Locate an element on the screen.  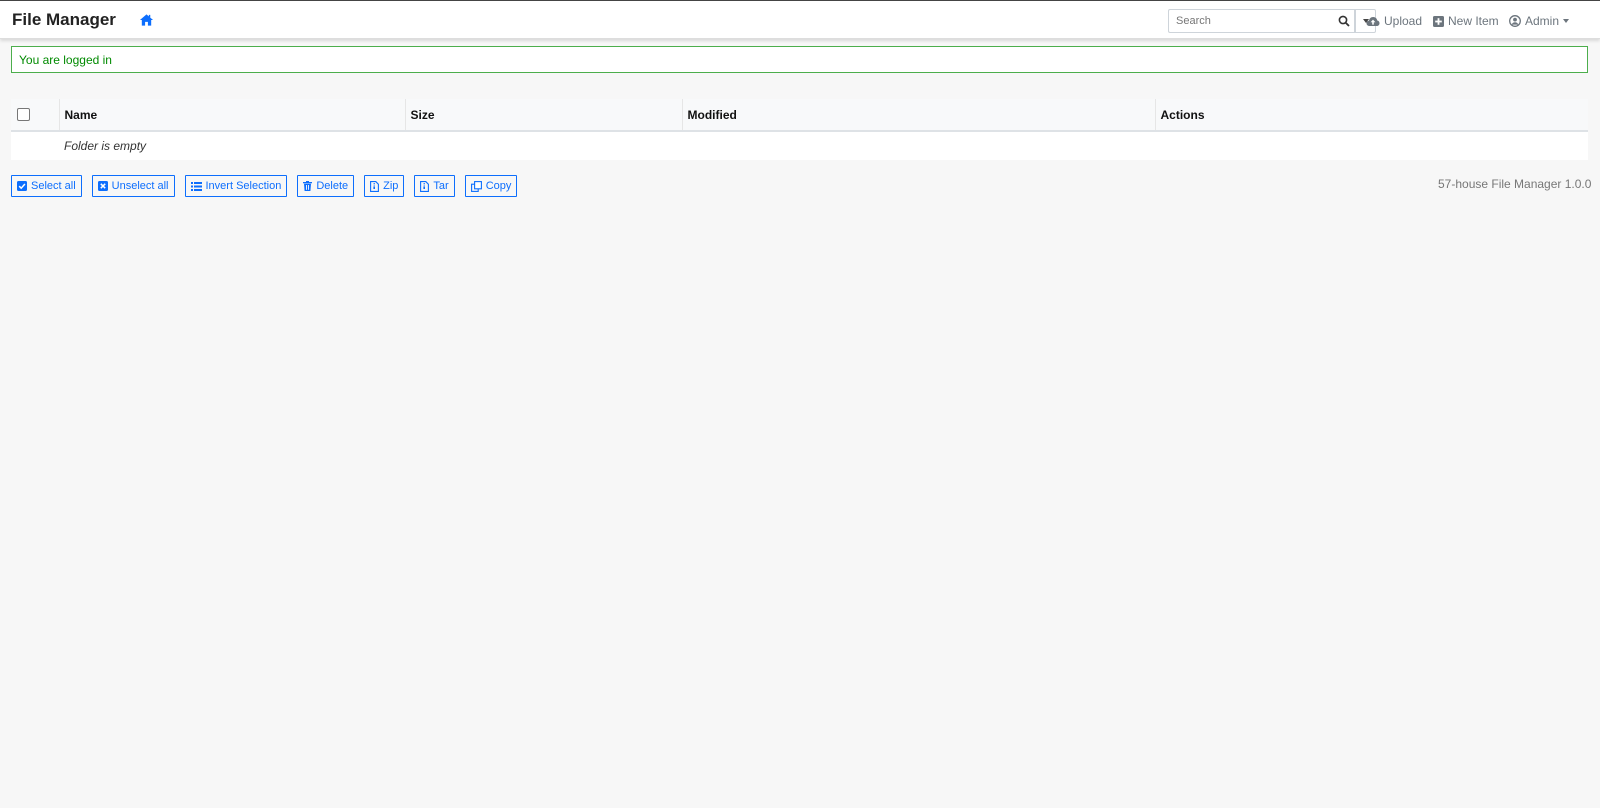
column-header-modified: Modified is located at coordinates (919, 115).